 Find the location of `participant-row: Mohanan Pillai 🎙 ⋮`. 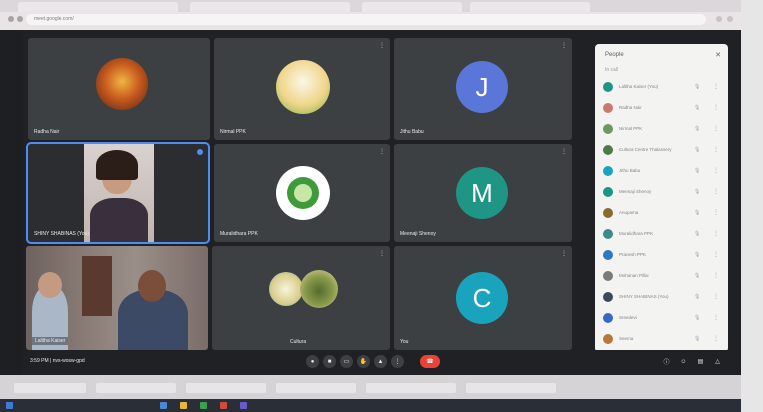

participant-row: Mohanan Pillai 🎙 ⋮ is located at coordinates (662, 276).